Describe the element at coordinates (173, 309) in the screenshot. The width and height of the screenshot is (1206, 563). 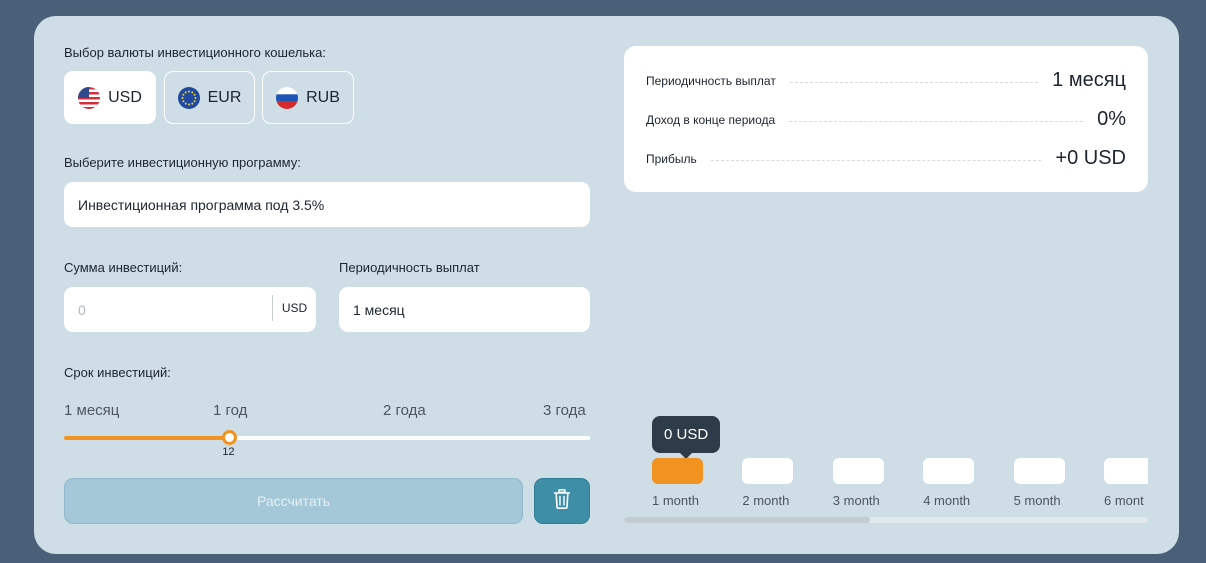
I see `amount-input` at that location.